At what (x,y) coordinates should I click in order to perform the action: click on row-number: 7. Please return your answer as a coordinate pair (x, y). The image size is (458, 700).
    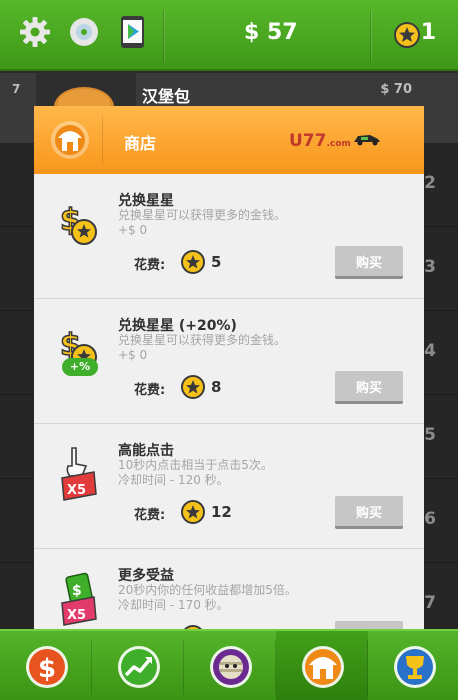
    Looking at the image, I should click on (430, 603).